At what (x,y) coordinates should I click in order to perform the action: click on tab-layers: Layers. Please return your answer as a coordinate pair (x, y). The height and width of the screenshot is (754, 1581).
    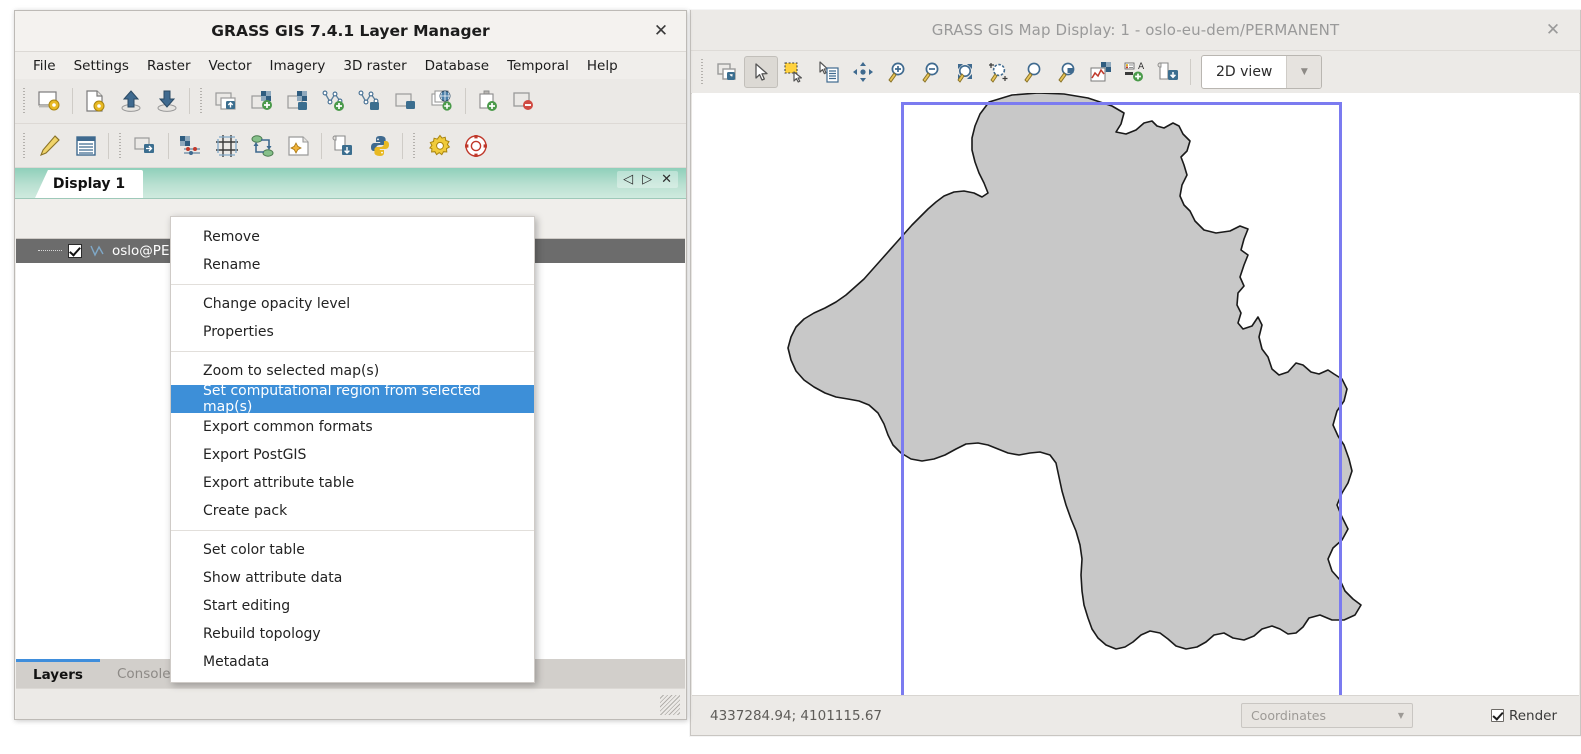
    Looking at the image, I should click on (58, 673).